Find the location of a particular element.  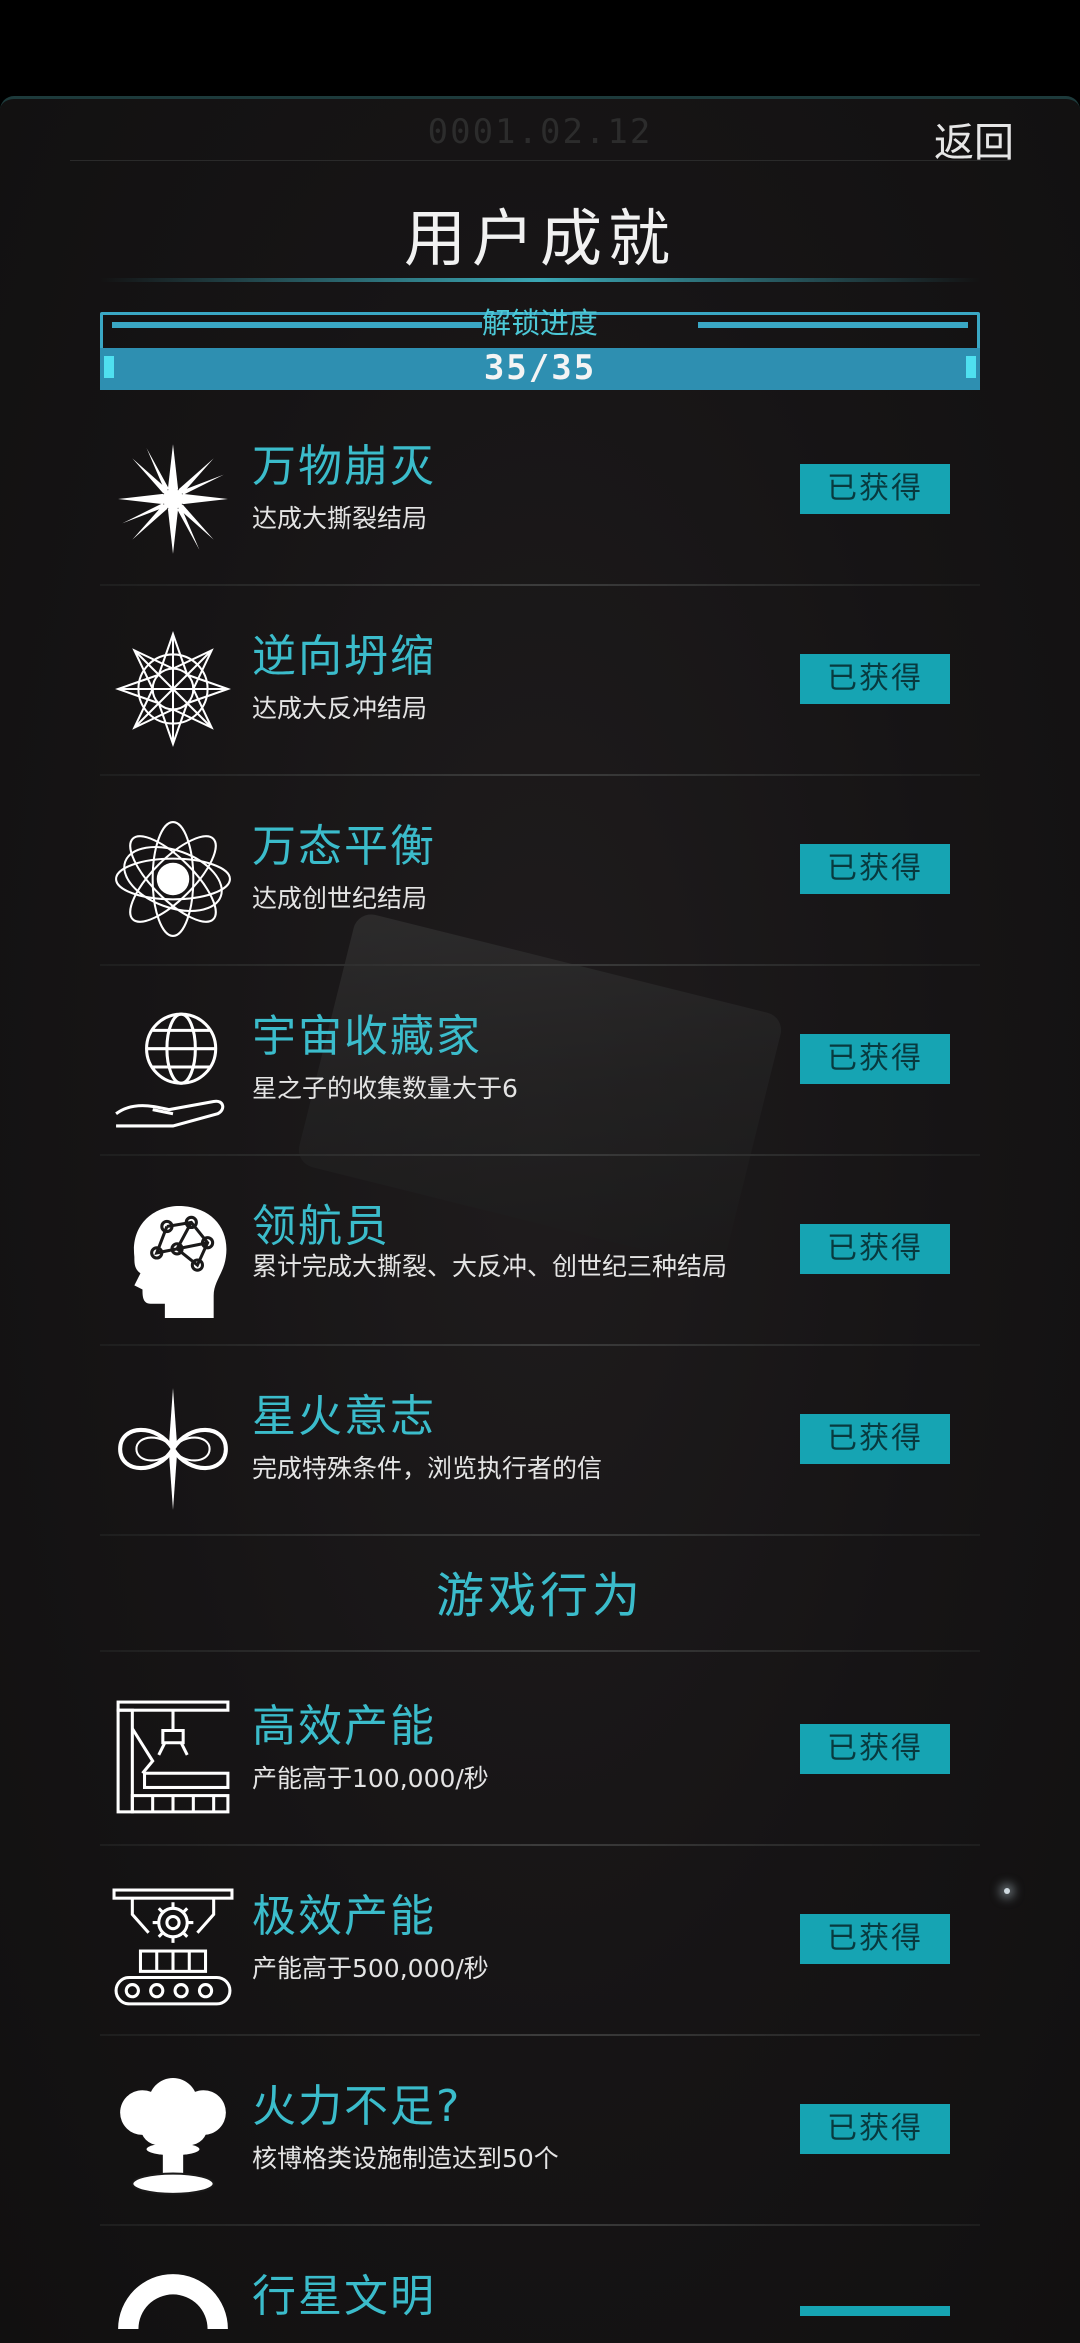

star-sparkle is located at coordinates (1007, 1891).